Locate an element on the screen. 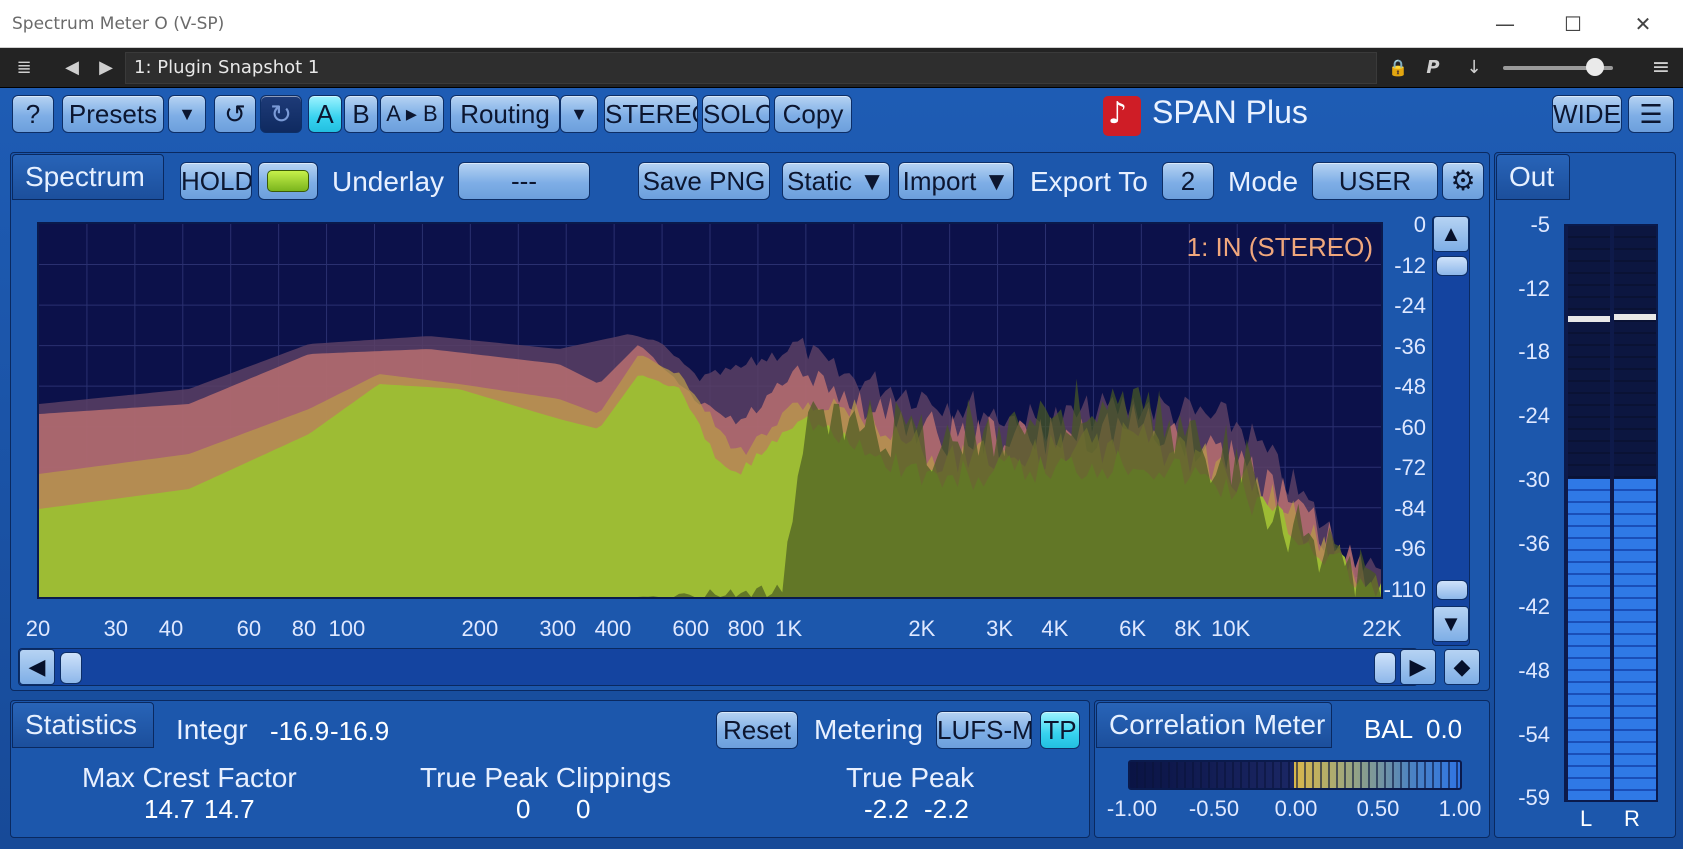 Image resolution: width=1683 pixels, height=849 pixels. output-meter-scale-label: -12 is located at coordinates (1534, 288).